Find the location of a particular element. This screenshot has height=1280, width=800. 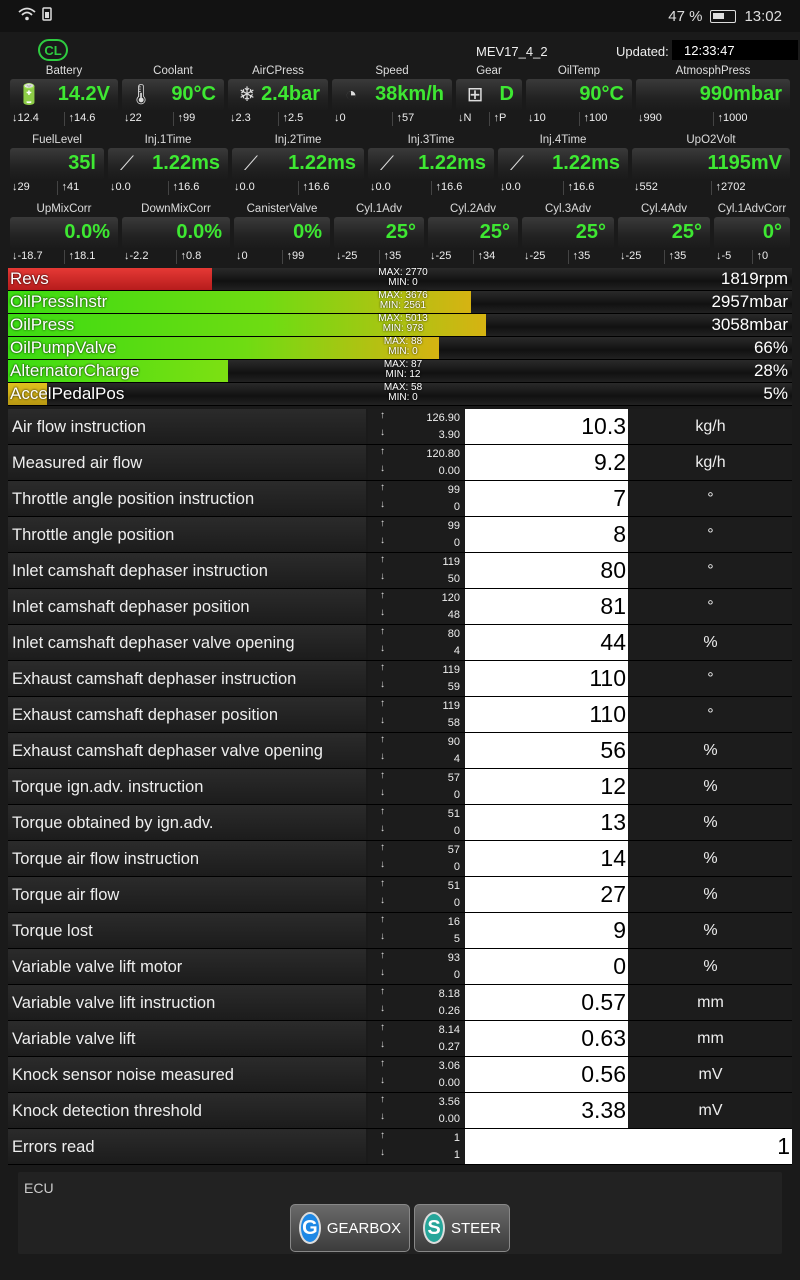

gauge-display: ⟋ 1.22ms is located at coordinates (431, 164).